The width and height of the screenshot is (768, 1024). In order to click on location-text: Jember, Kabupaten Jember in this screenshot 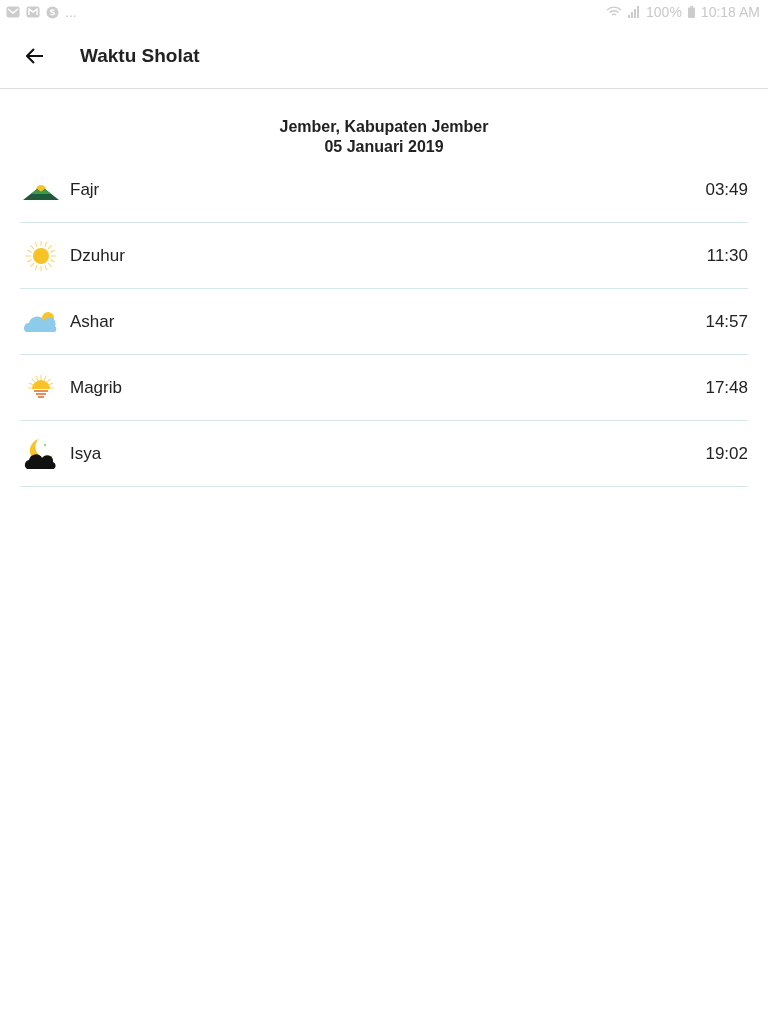, I will do `click(384, 127)`.